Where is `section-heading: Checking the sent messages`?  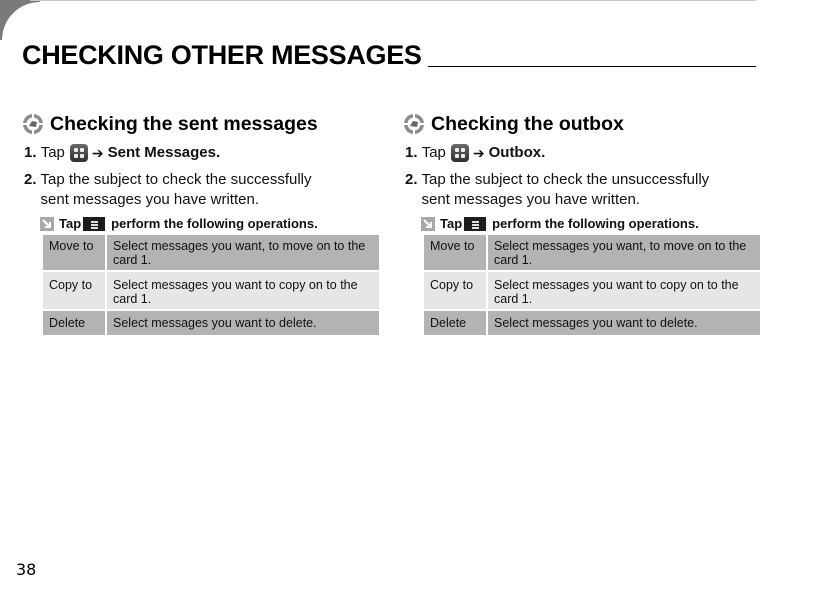
section-heading: Checking the sent messages is located at coordinates (200, 124).